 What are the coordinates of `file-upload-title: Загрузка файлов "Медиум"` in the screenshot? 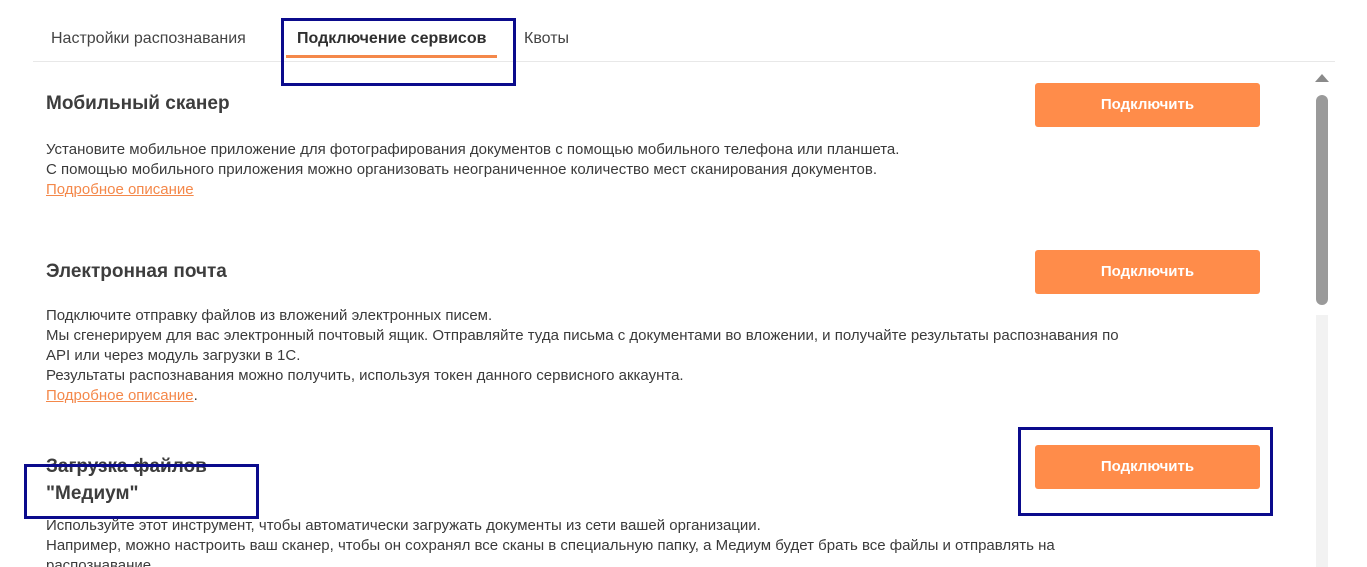 It's located at (126, 480).